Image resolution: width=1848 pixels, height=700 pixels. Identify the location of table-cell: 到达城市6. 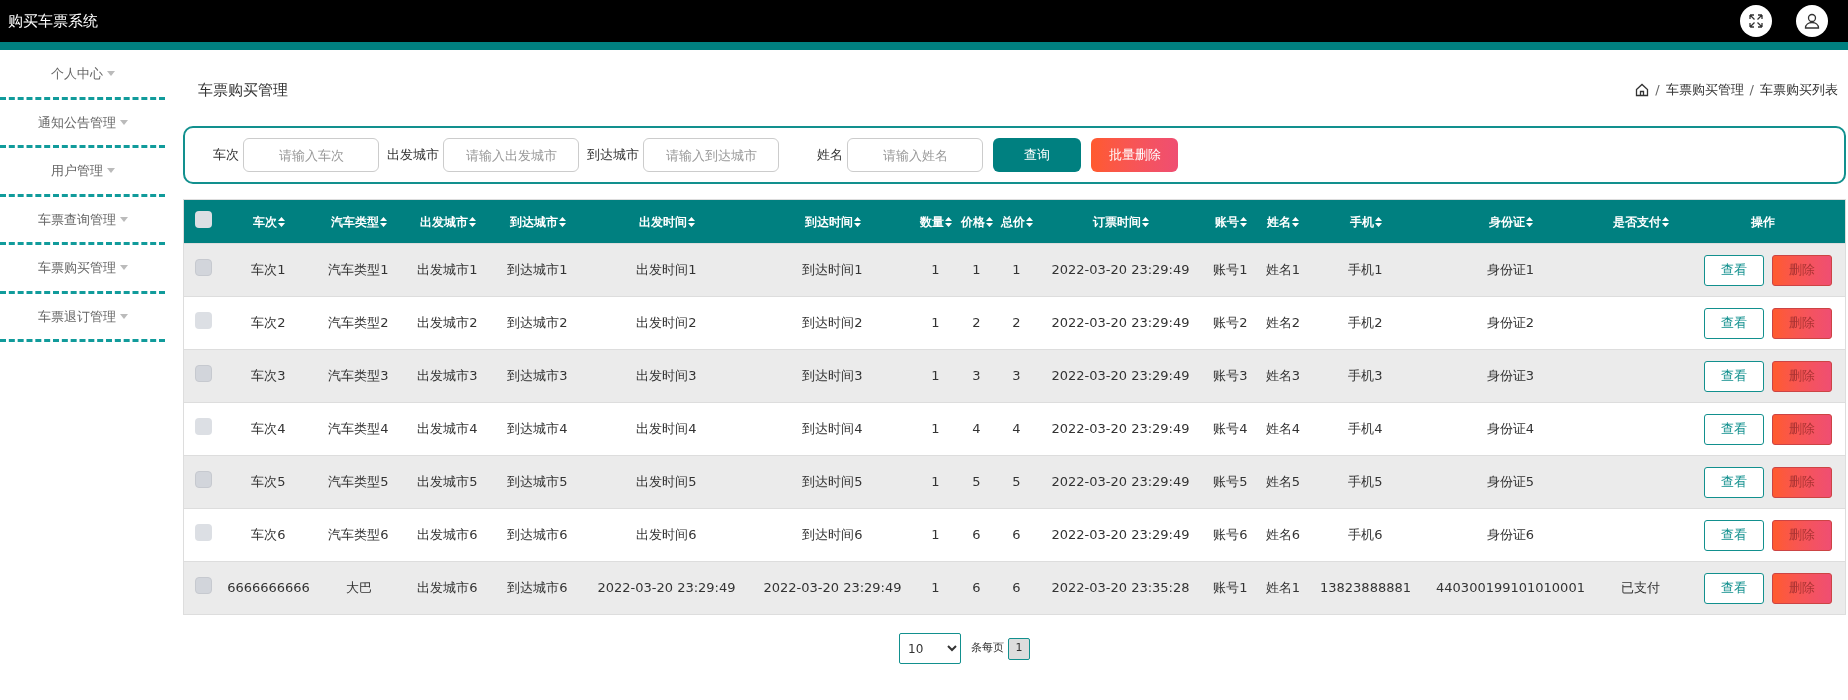
(537, 535).